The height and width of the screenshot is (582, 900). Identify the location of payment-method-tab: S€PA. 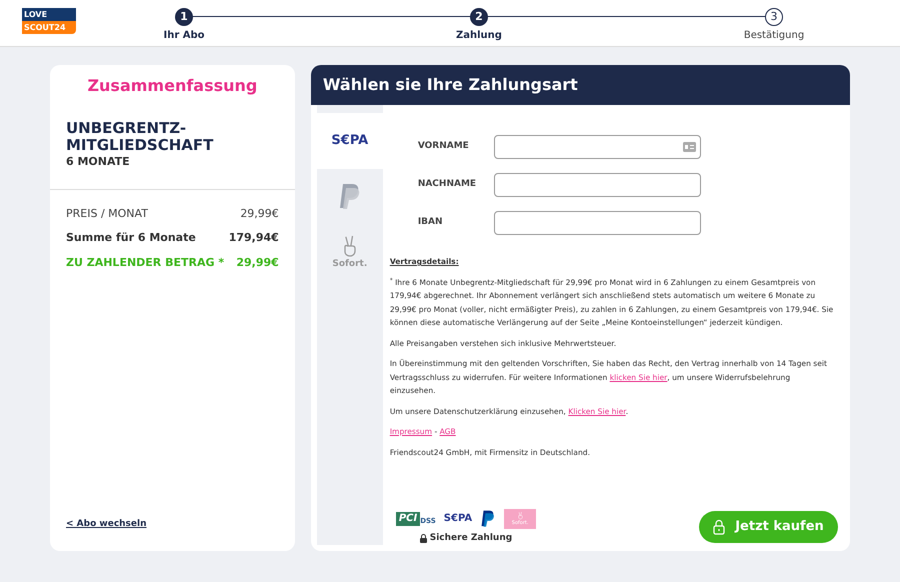
(349, 141).